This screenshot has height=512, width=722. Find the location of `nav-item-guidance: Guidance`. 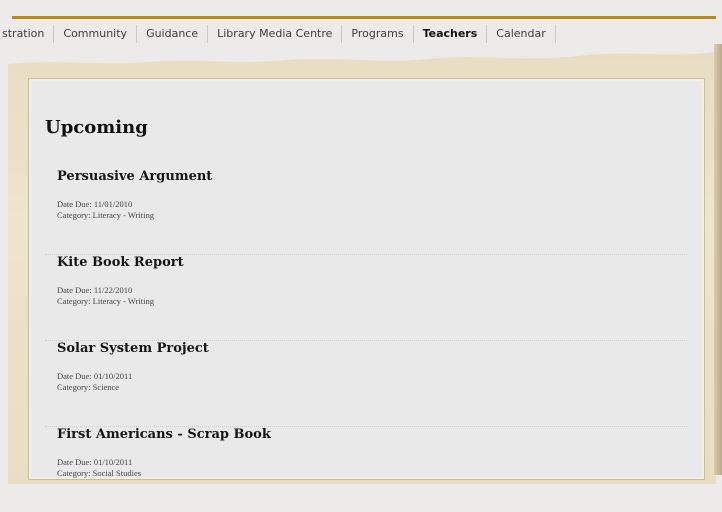

nav-item-guidance: Guidance is located at coordinates (173, 33).